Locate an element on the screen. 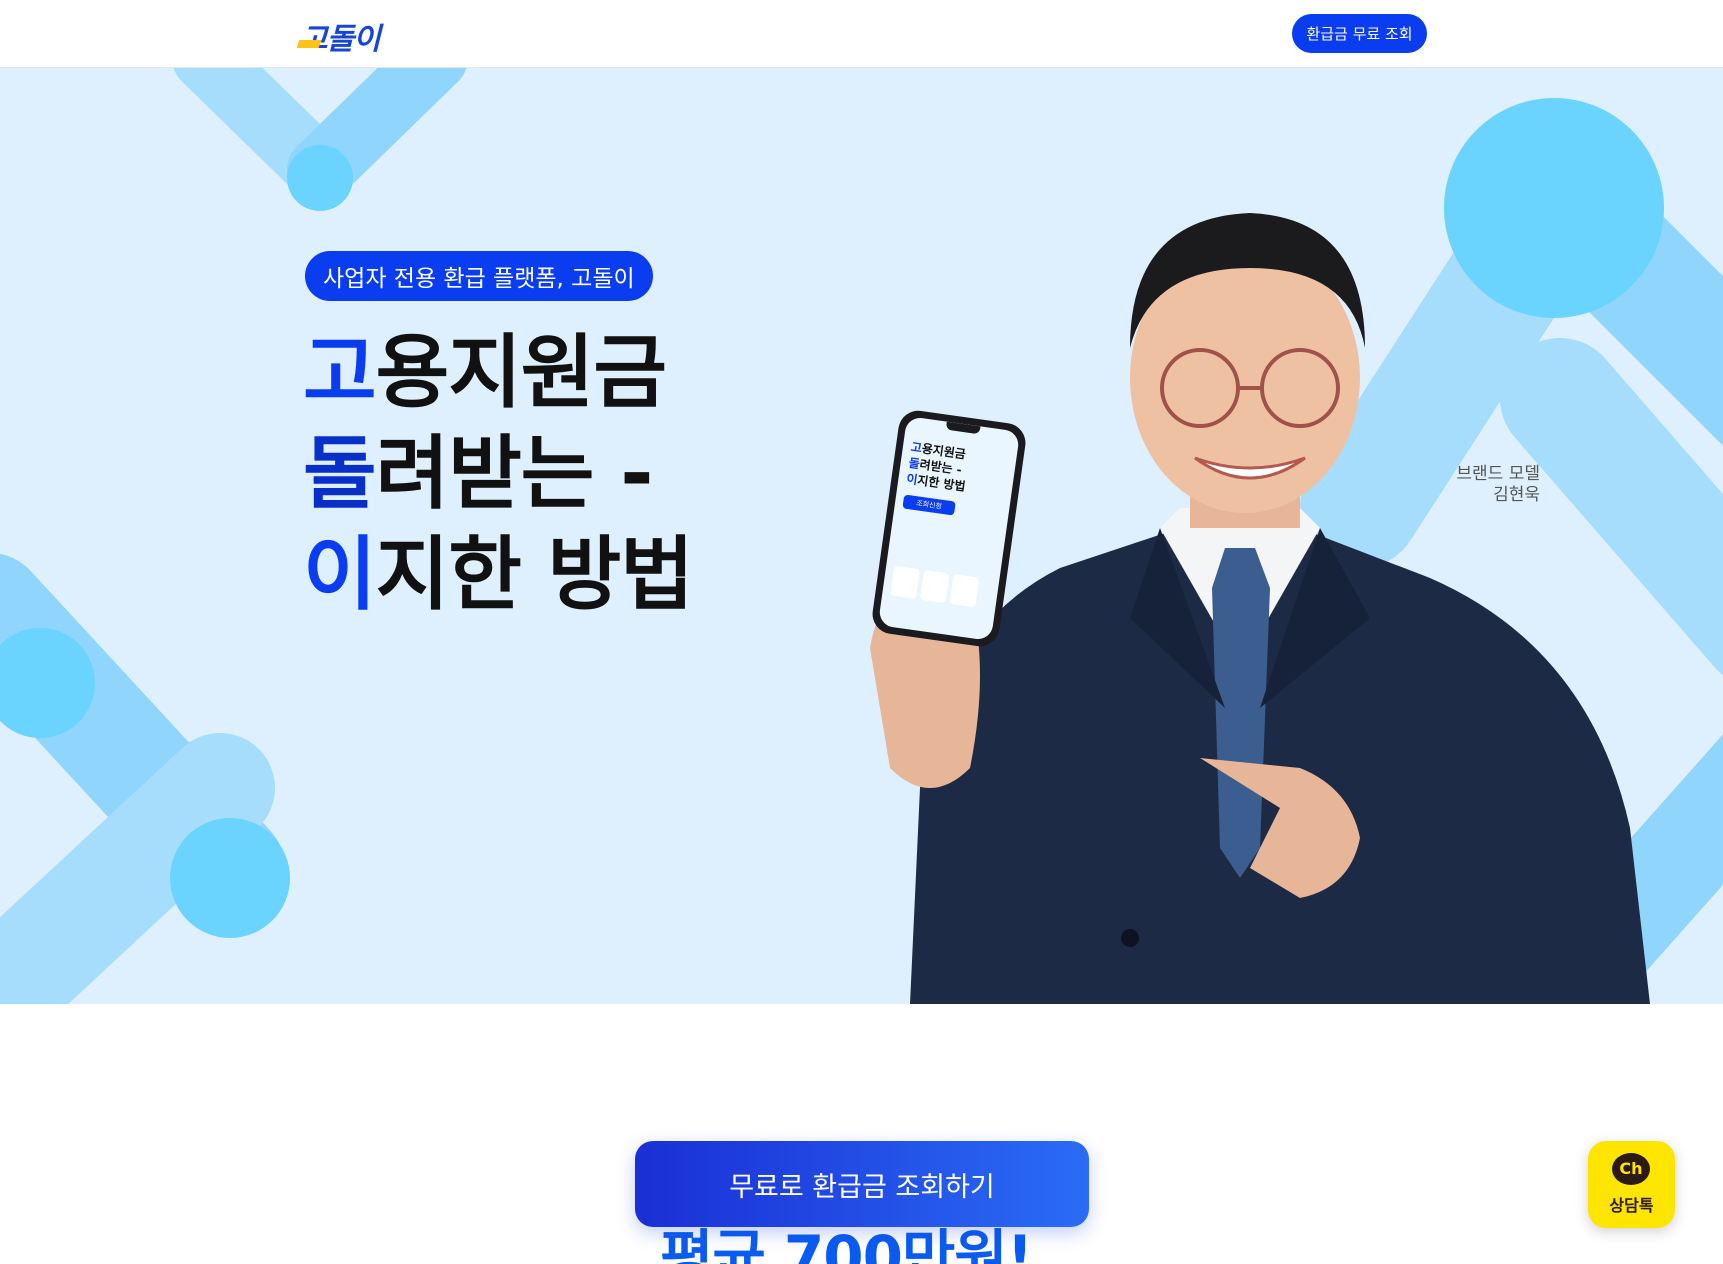 The image size is (1723, 1264). headline-line-1: 용지원금 is located at coordinates (521, 372).